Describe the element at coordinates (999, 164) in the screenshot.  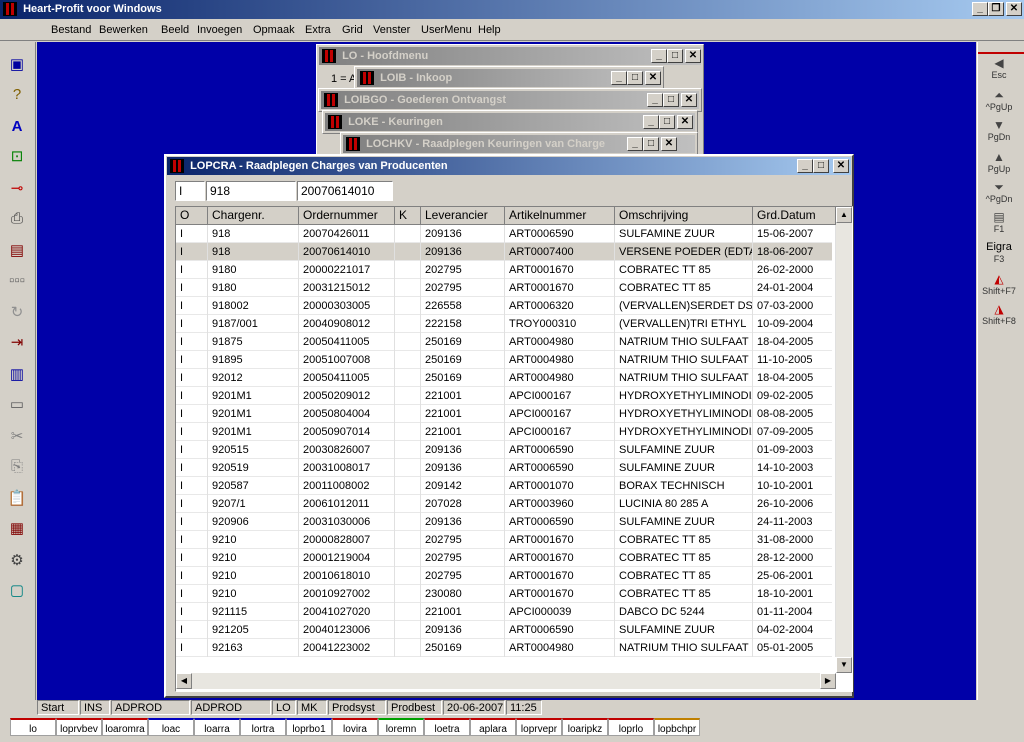
I see `pgup-button: ▲ PgUp` at that location.